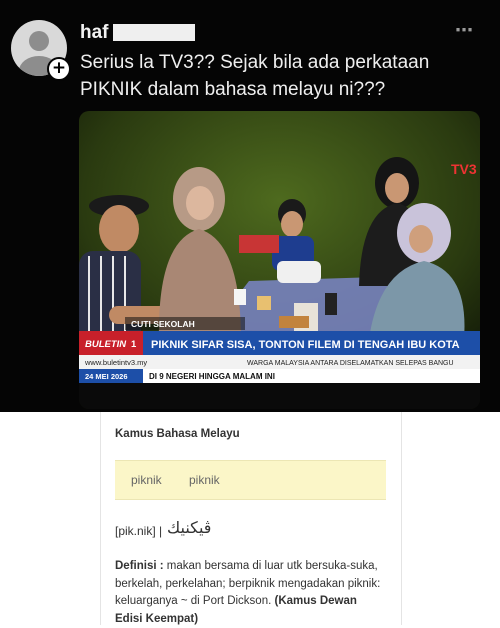 The width and height of the screenshot is (500, 628). What do you see at coordinates (194, 601) in the screenshot?
I see `definition-line: keluarganya ~ di Port Dickson.` at bounding box center [194, 601].